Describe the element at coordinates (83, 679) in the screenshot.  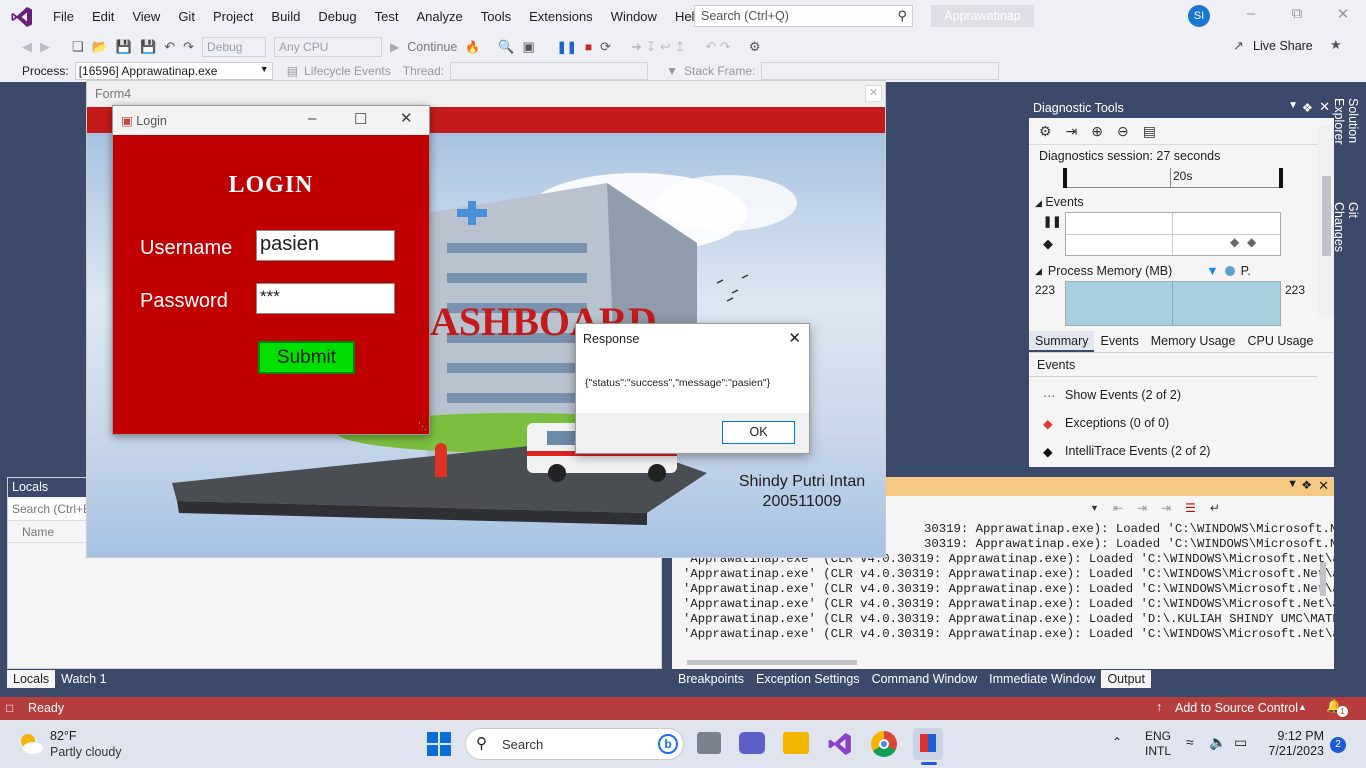
I see `tab-watch-1: Watch 1` at that location.